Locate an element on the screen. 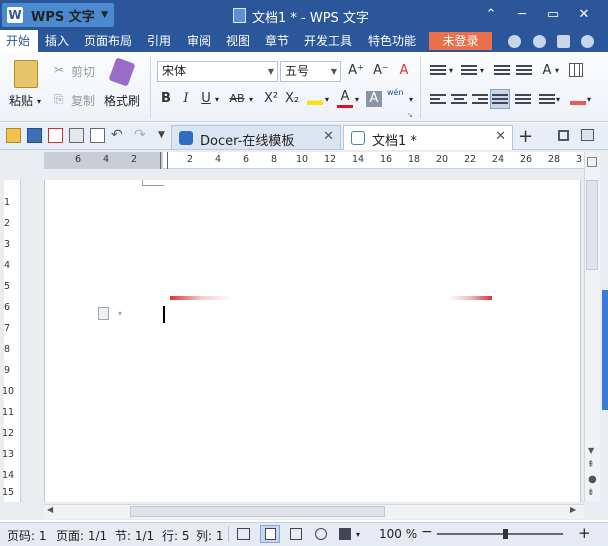 The image size is (608, 546). justify-icon is located at coordinates (500, 99).